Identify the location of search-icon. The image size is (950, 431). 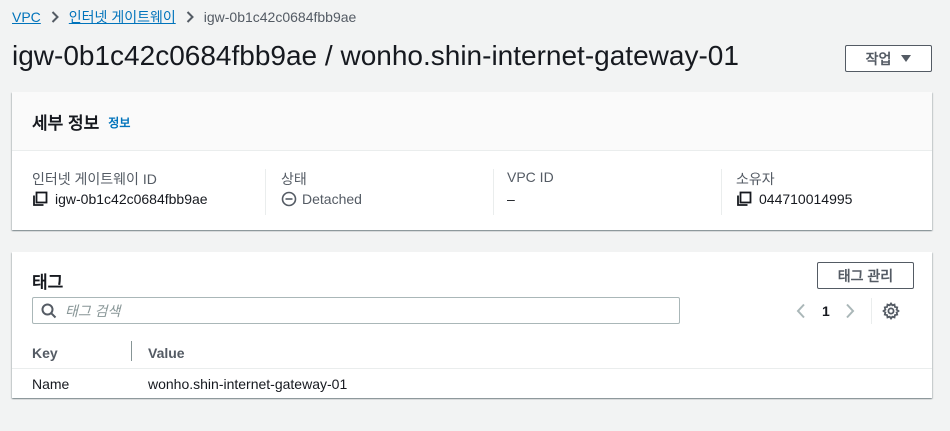
(49, 311).